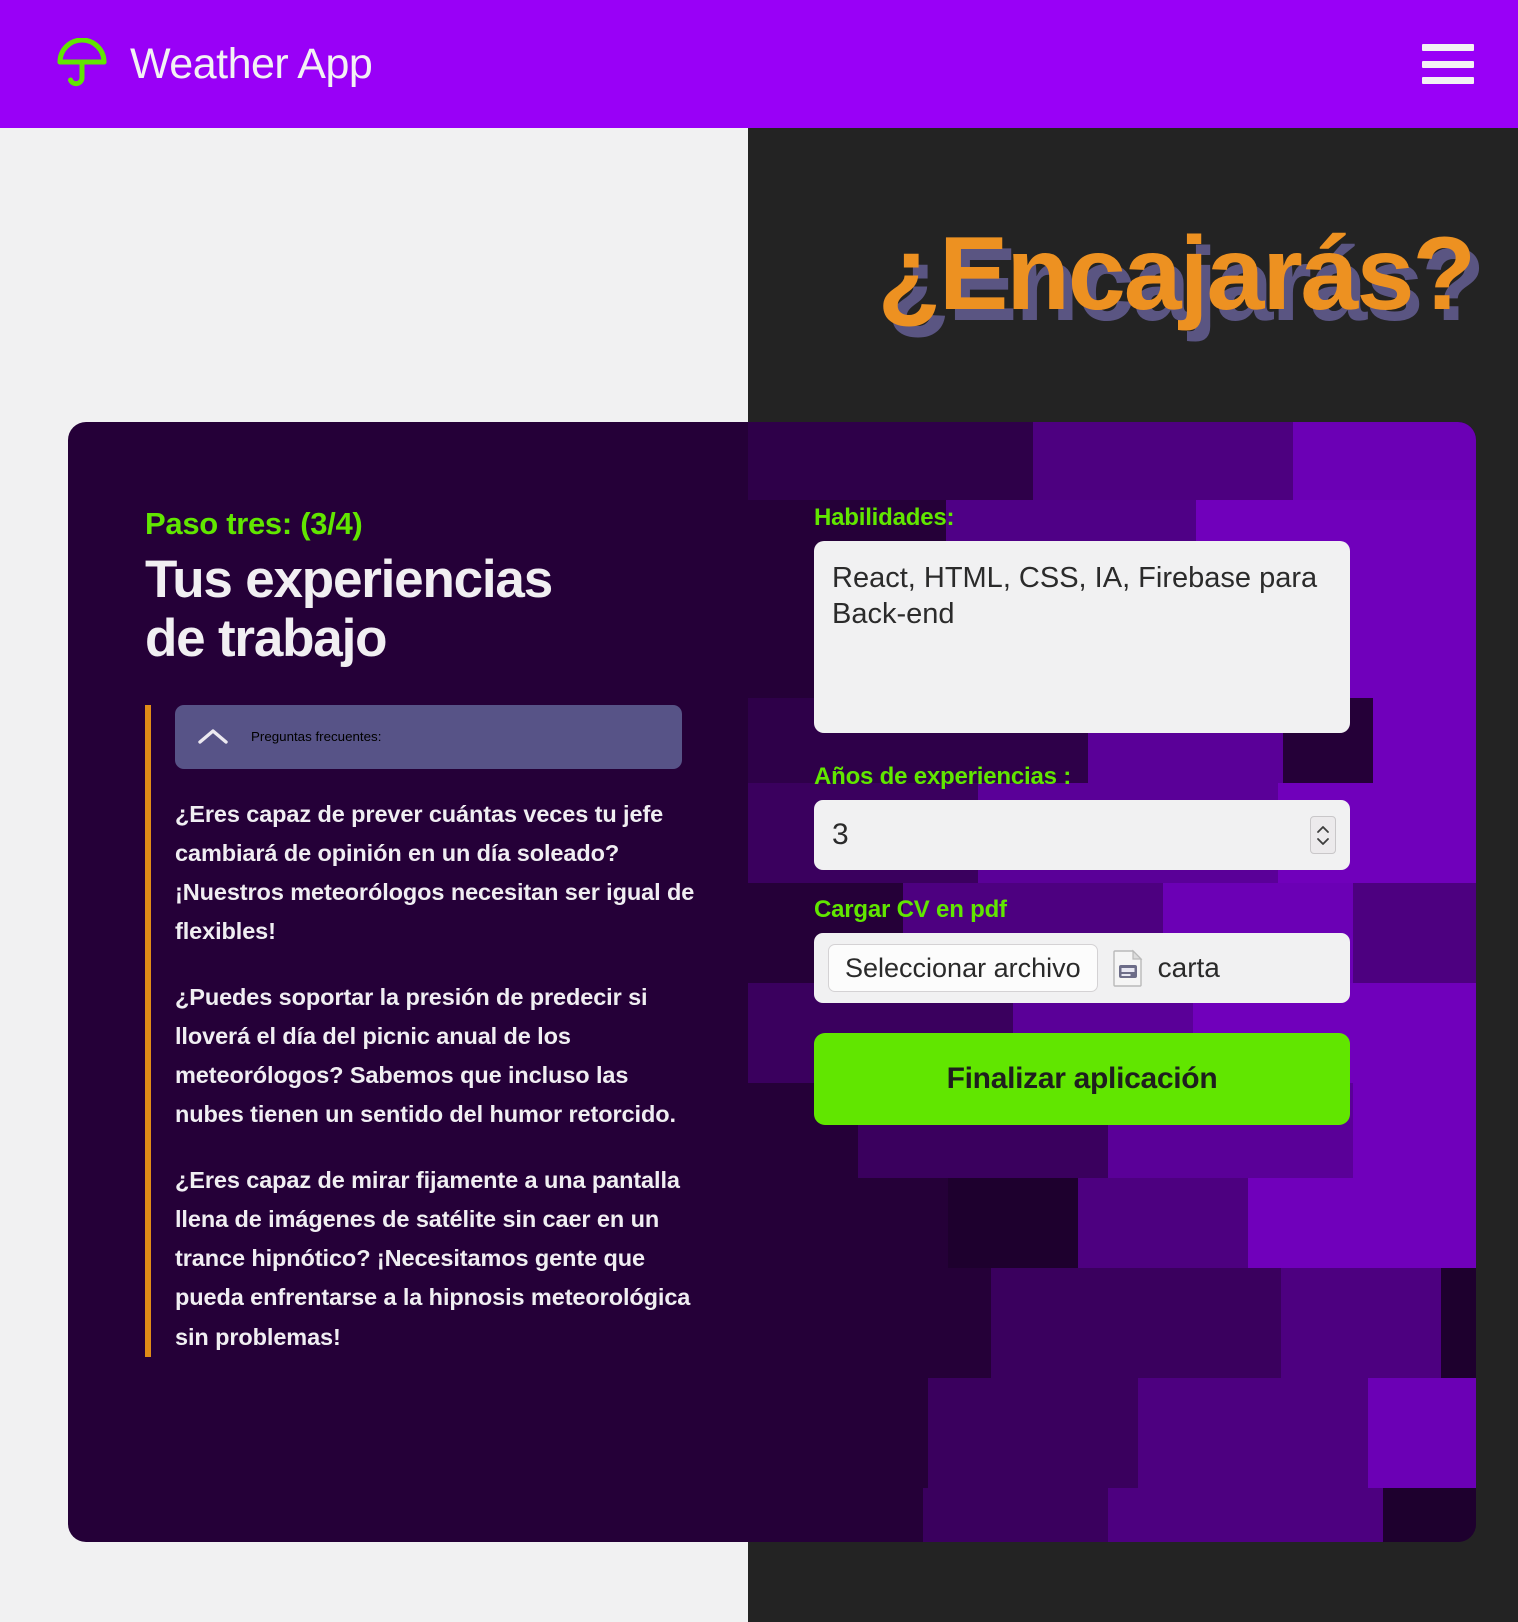 Image resolution: width=1518 pixels, height=1622 pixels. I want to click on years-input, so click(1082, 835).